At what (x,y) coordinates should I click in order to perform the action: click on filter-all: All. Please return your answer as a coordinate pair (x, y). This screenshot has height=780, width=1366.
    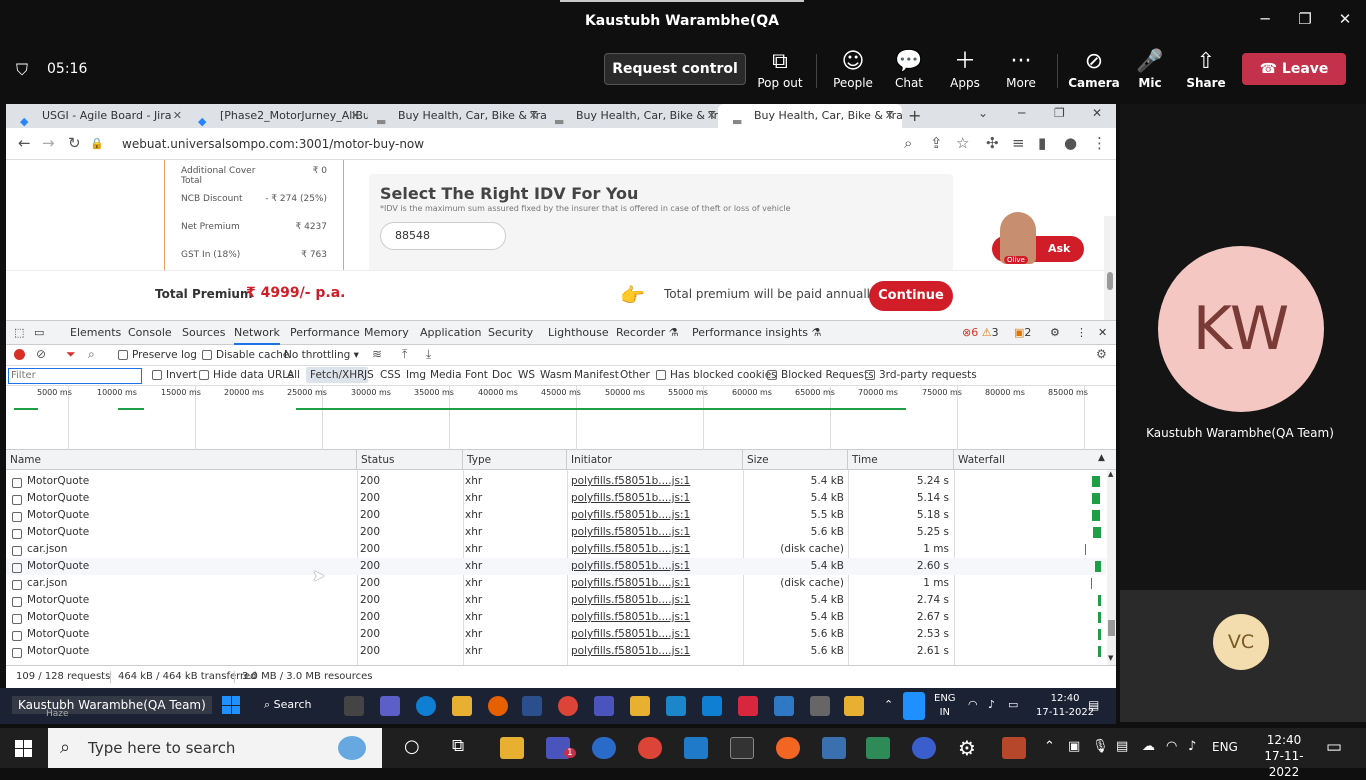
    Looking at the image, I should click on (293, 375).